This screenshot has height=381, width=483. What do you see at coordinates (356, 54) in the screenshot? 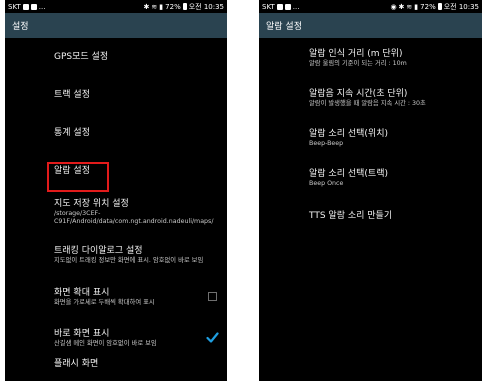
I see `item-title: 알람 인식 거리 (m 단위)` at bounding box center [356, 54].